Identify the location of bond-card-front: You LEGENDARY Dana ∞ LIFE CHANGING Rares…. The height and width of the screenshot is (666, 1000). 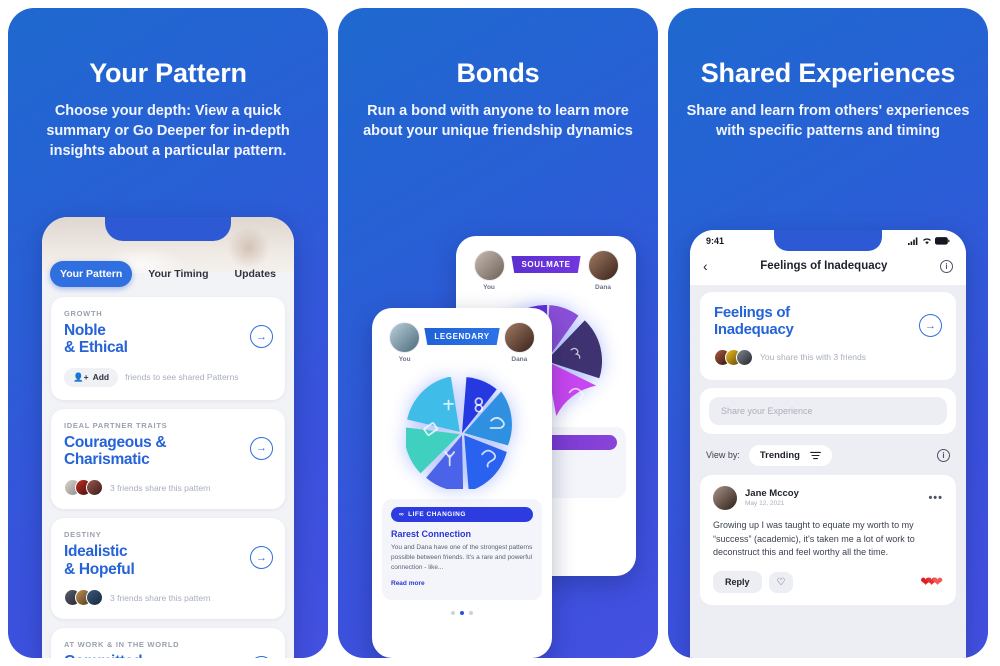
(462, 483).